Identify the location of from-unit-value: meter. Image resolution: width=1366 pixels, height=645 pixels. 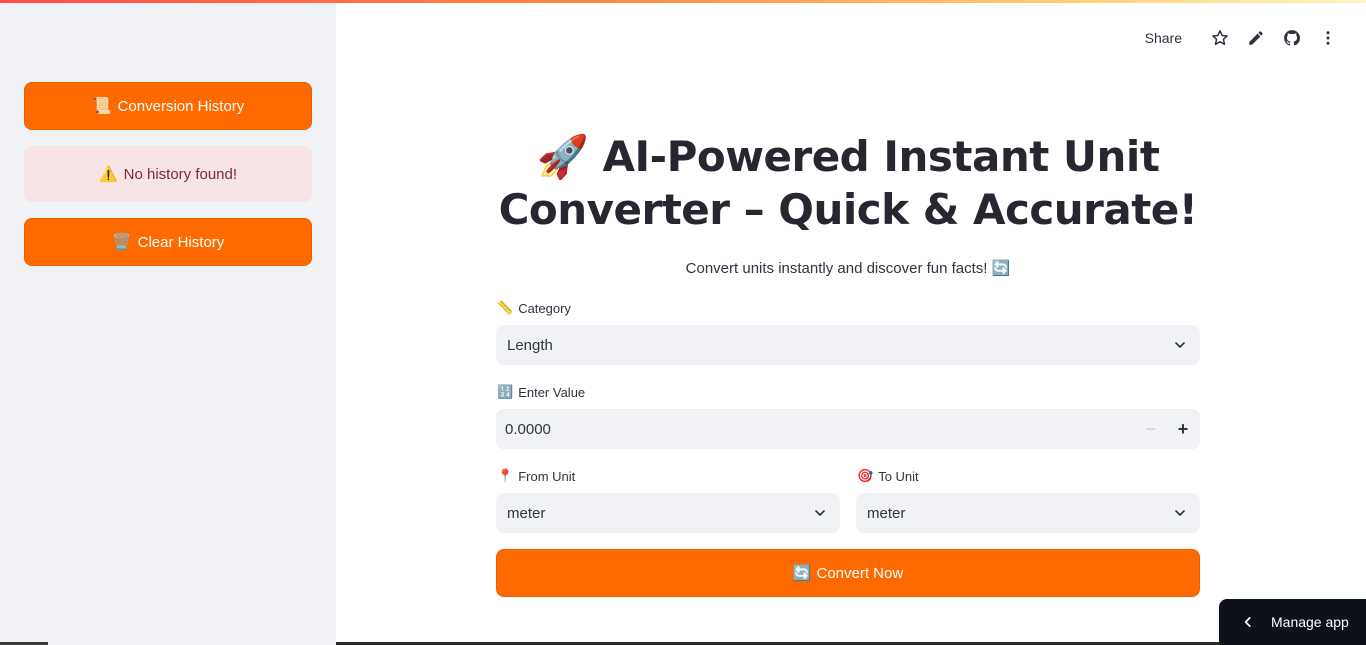
(526, 513).